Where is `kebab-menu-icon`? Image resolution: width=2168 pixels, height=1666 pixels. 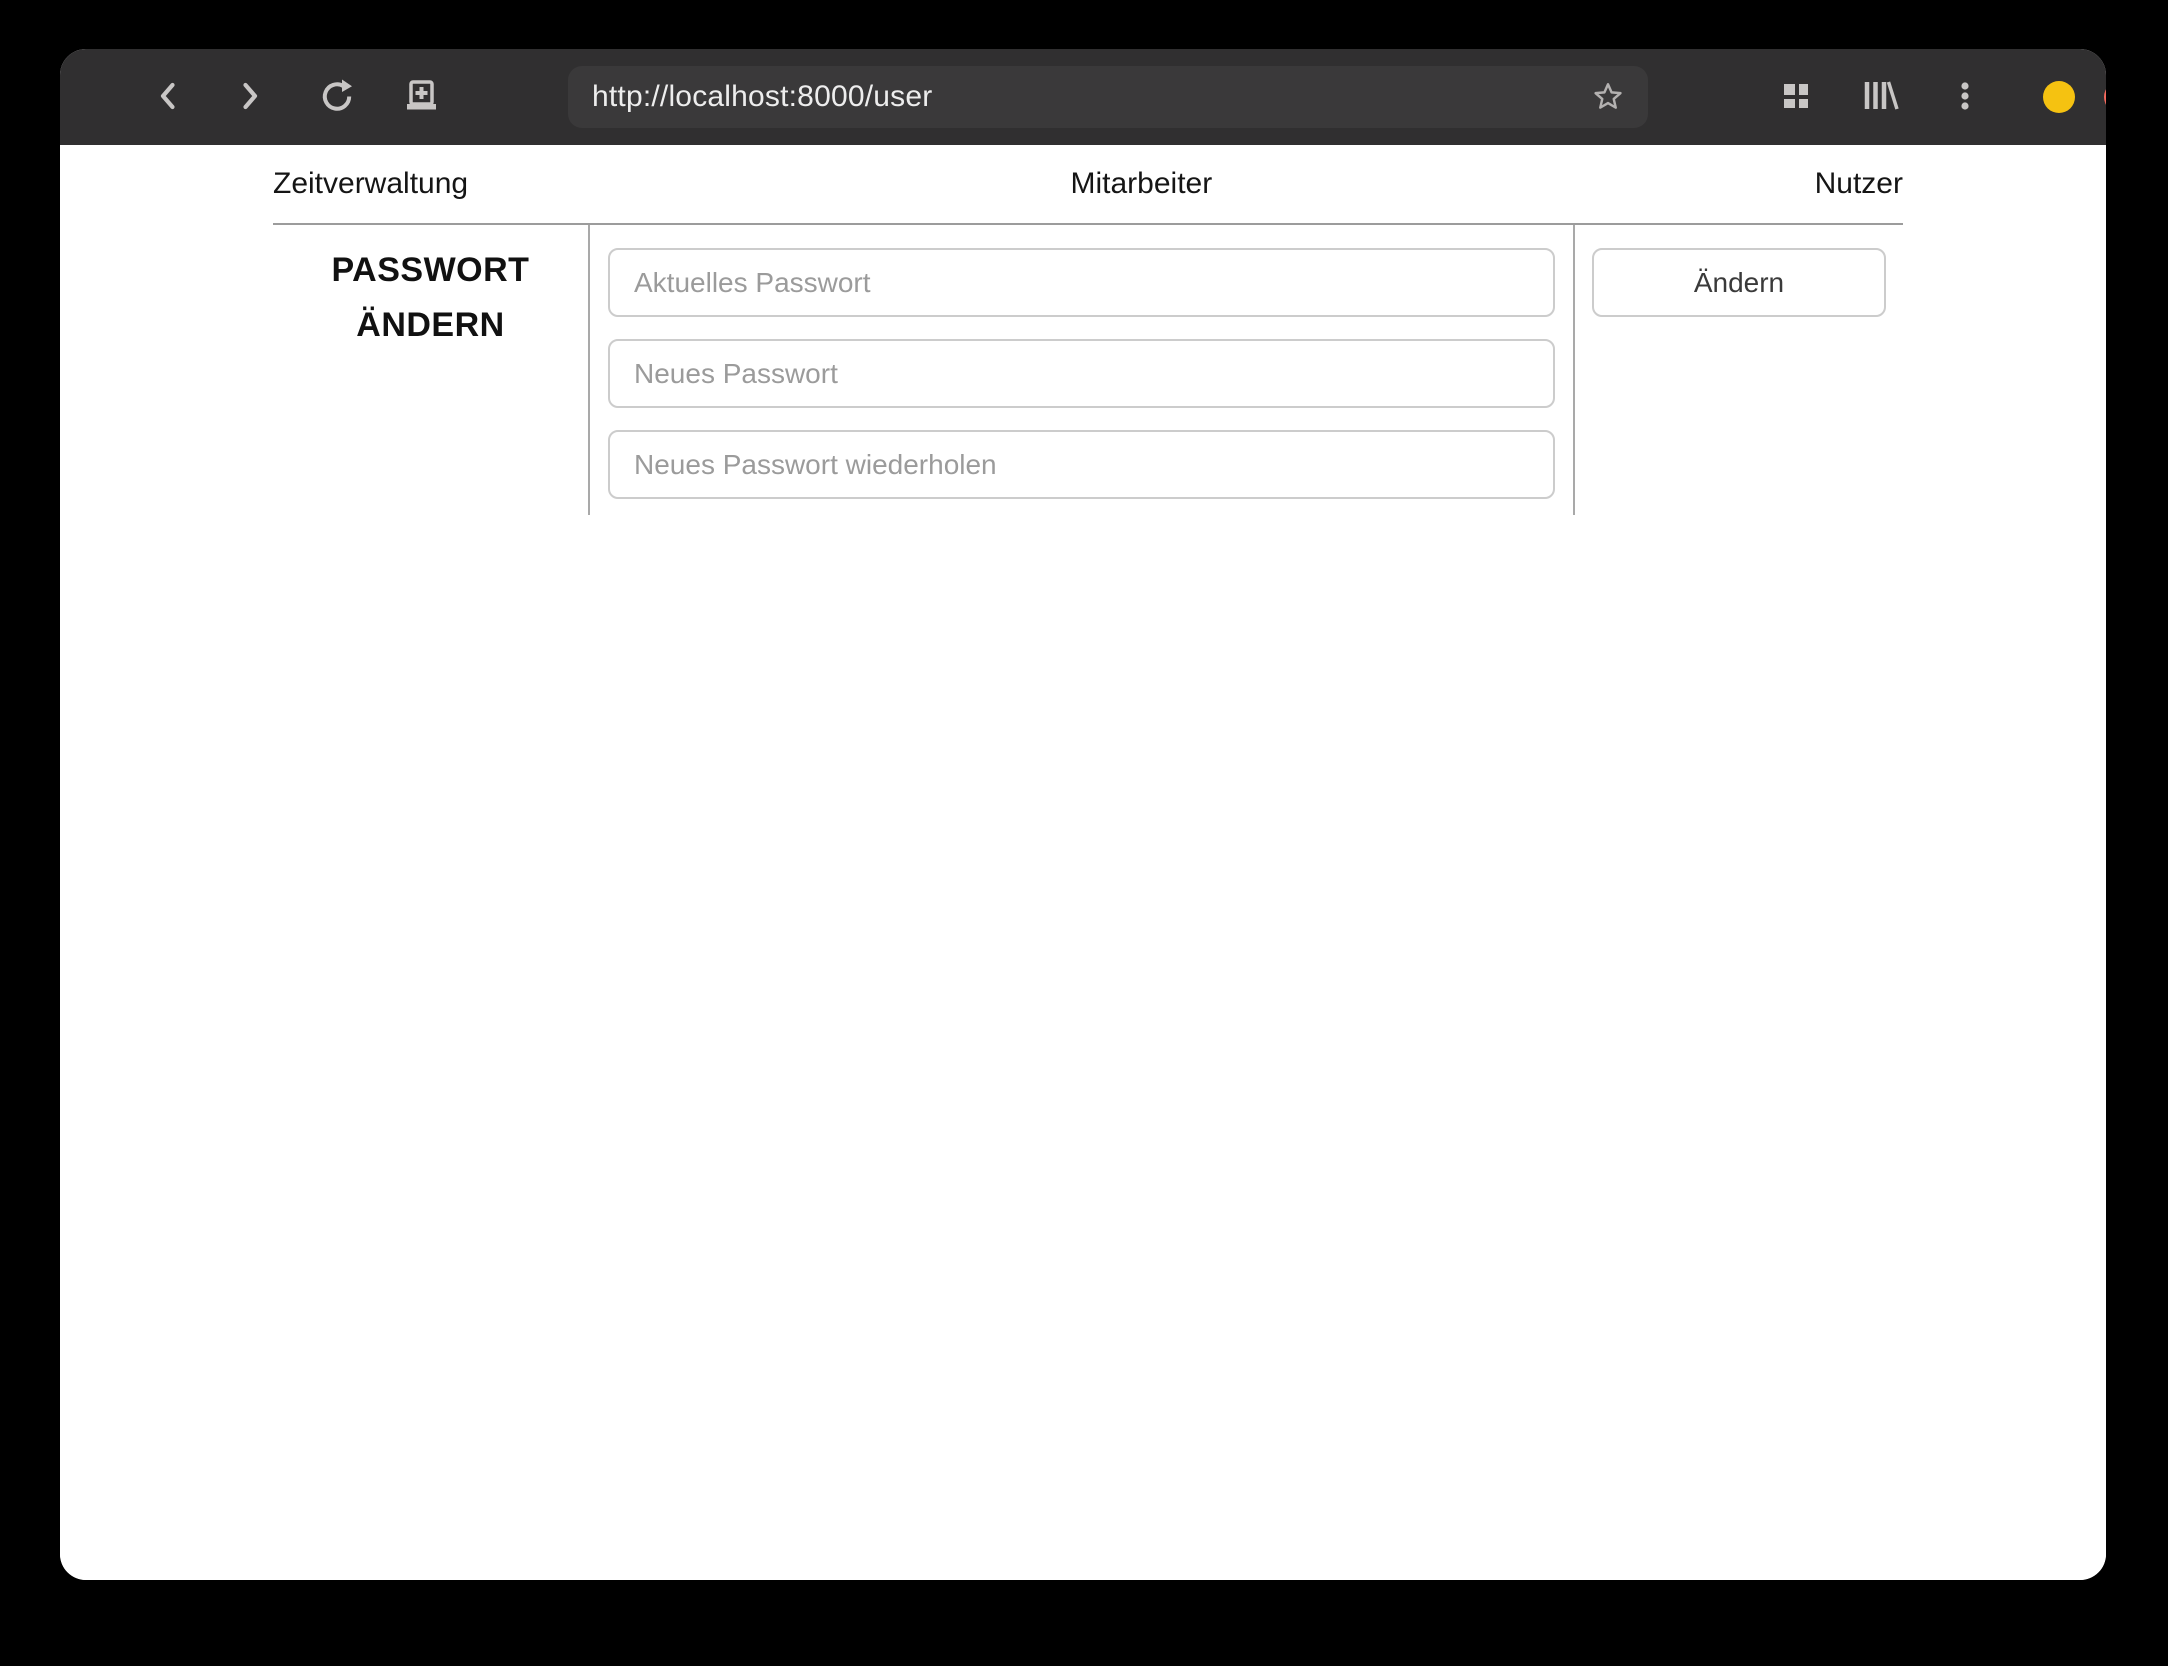
kebab-menu-icon is located at coordinates (1965, 97).